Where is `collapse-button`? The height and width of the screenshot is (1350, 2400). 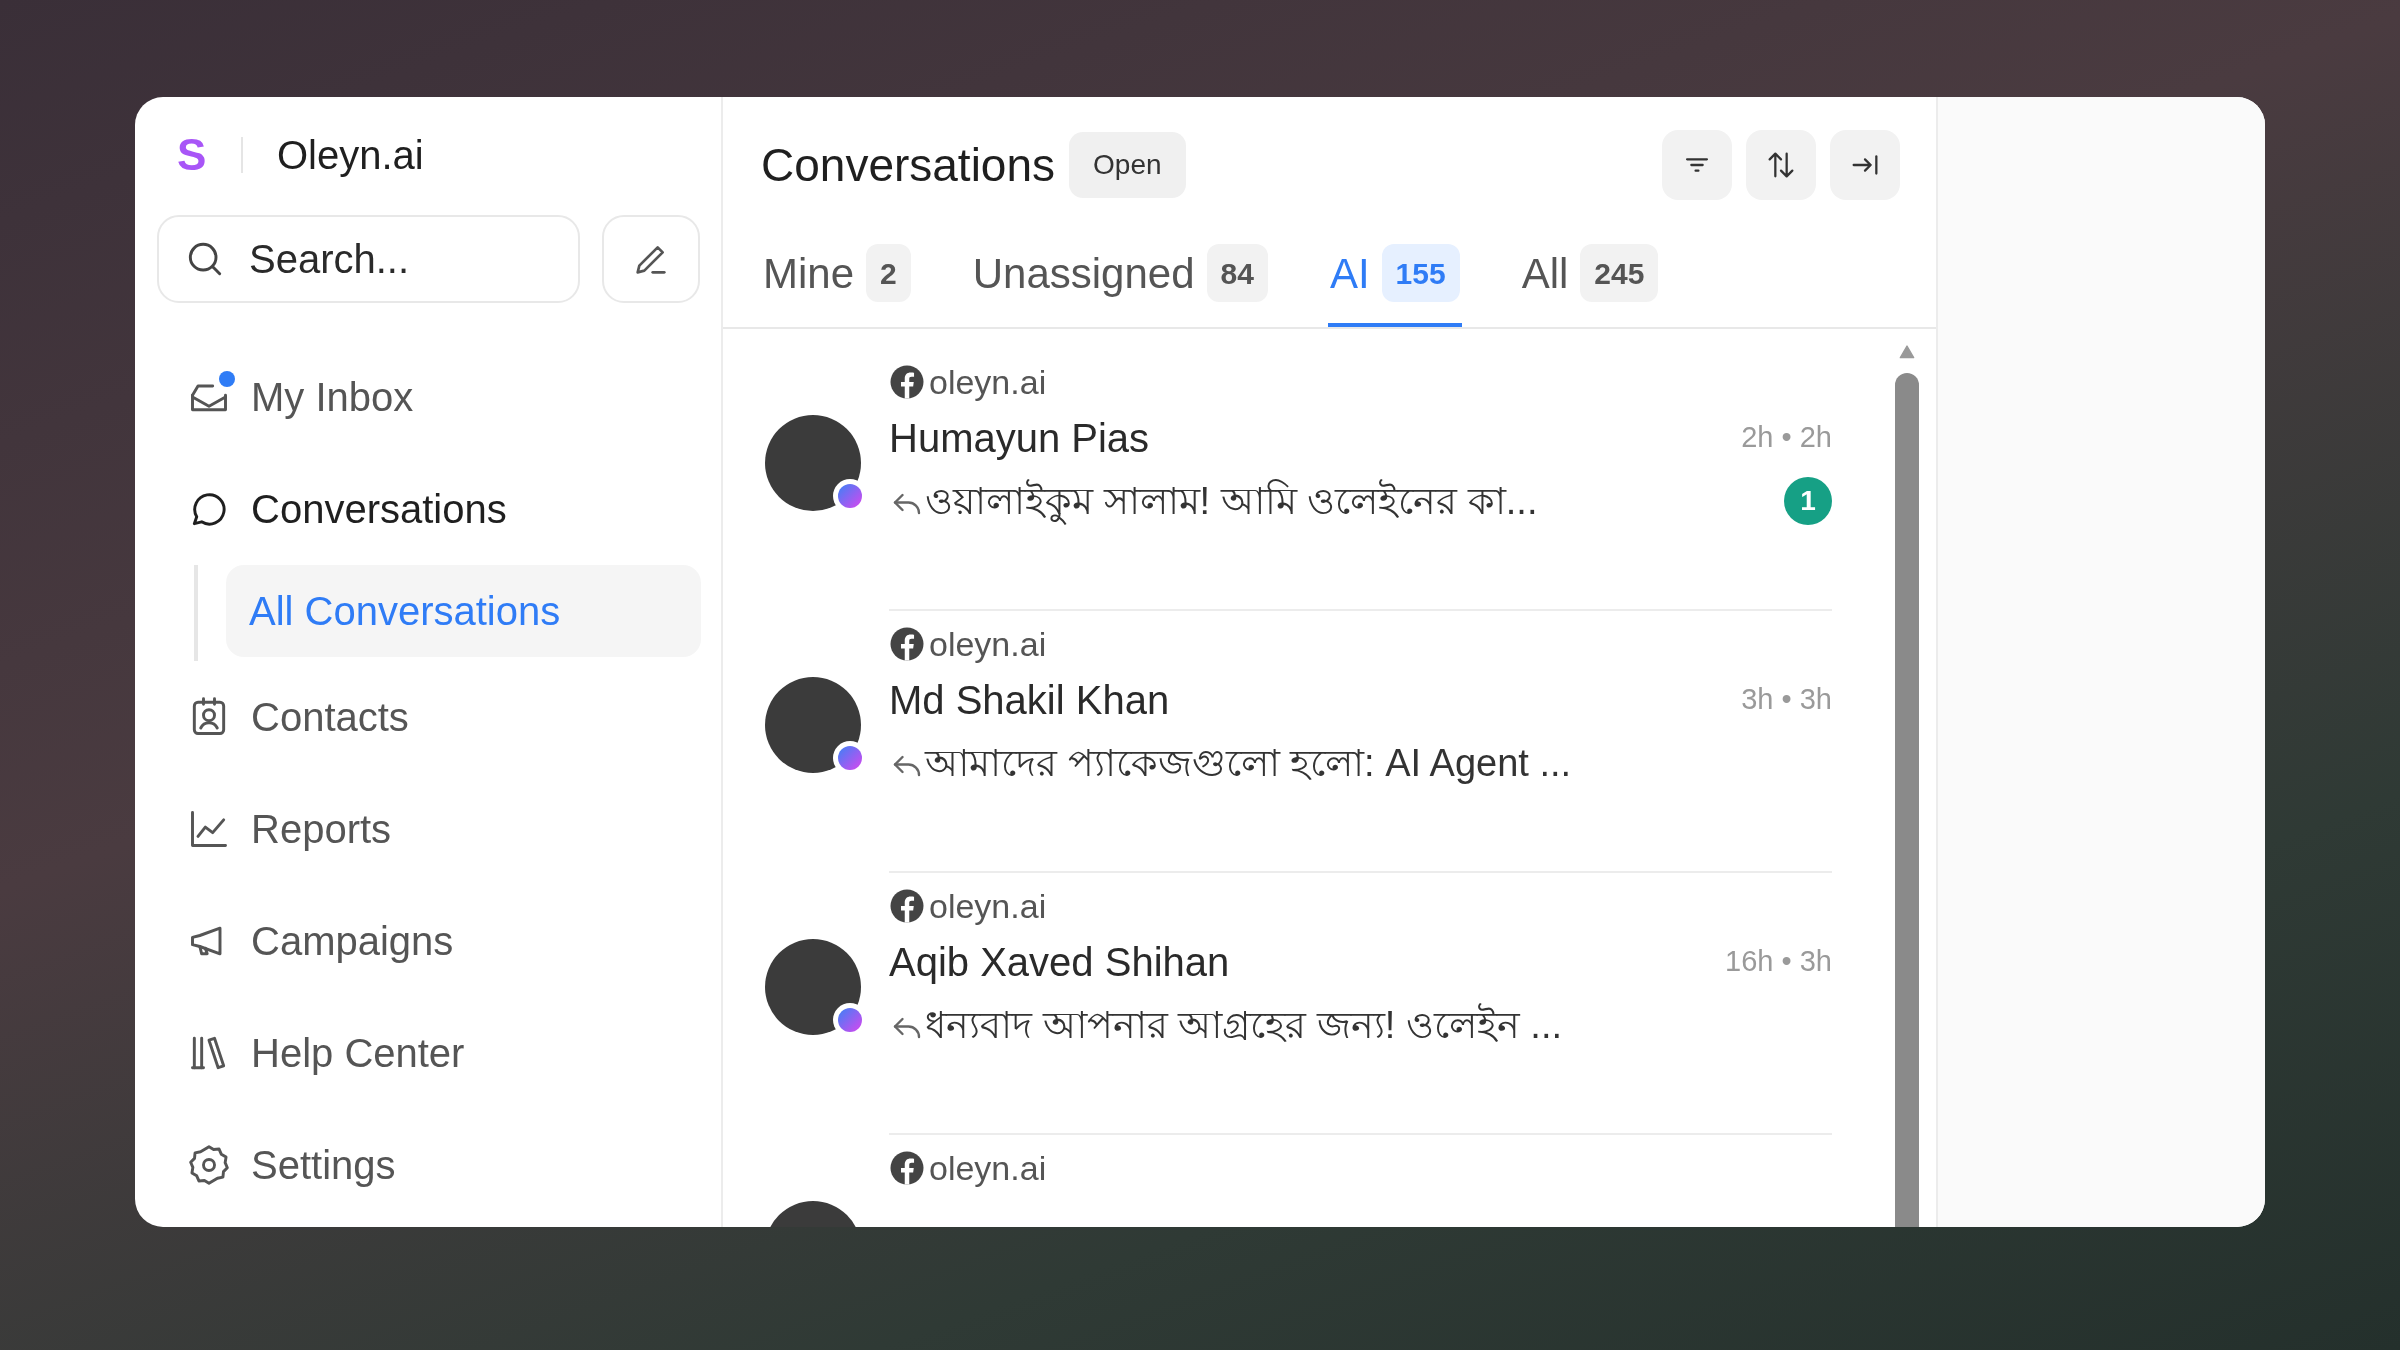
collapse-button is located at coordinates (1865, 165).